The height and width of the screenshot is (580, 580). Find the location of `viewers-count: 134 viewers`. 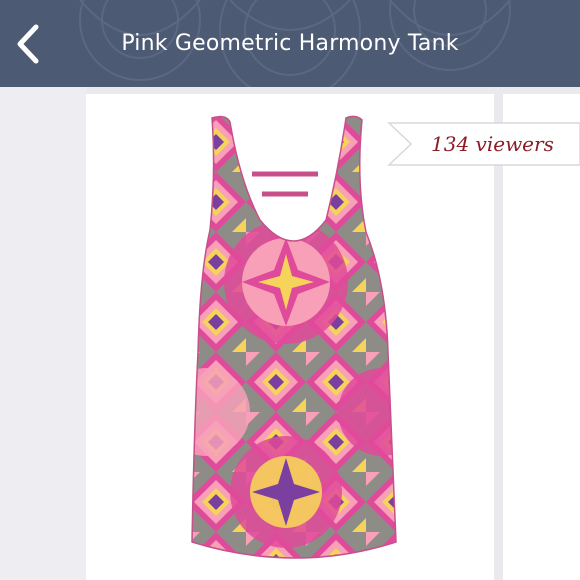

viewers-count: 134 viewers is located at coordinates (492, 144).